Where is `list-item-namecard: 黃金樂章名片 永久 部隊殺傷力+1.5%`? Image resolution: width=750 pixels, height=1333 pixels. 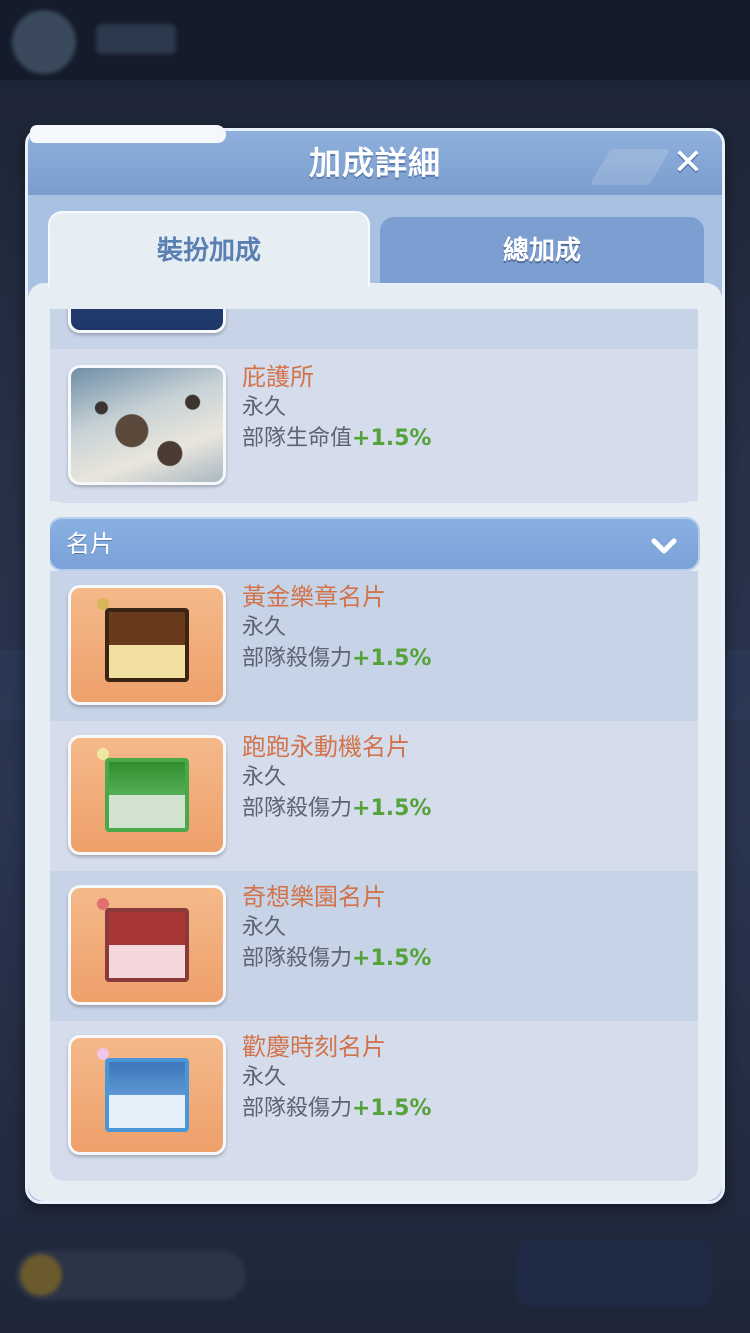
list-item-namecard: 黃金樂章名片 永久 部隊殺傷力+1.5% is located at coordinates (374, 646).